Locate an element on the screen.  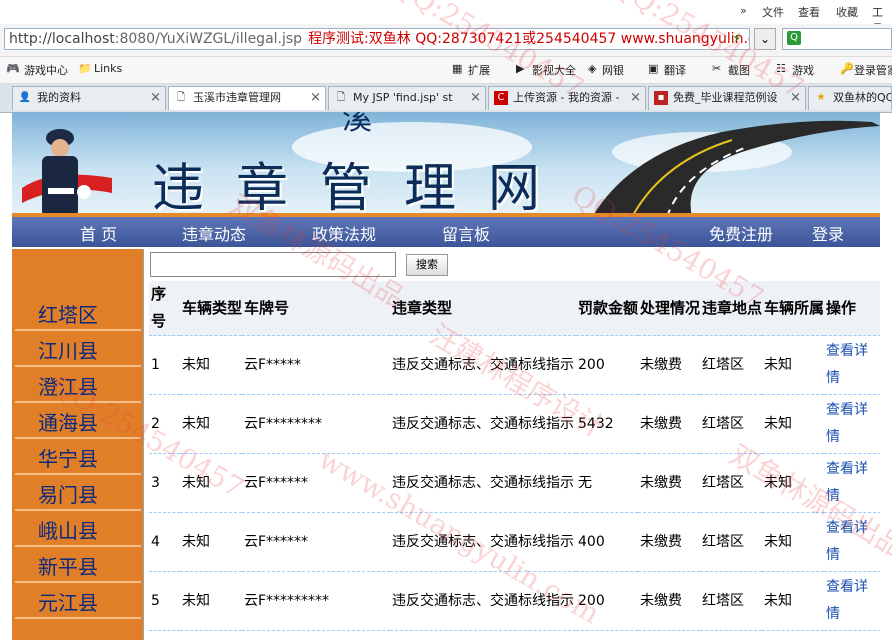
menu-file: 文件 is located at coordinates (773, 12).